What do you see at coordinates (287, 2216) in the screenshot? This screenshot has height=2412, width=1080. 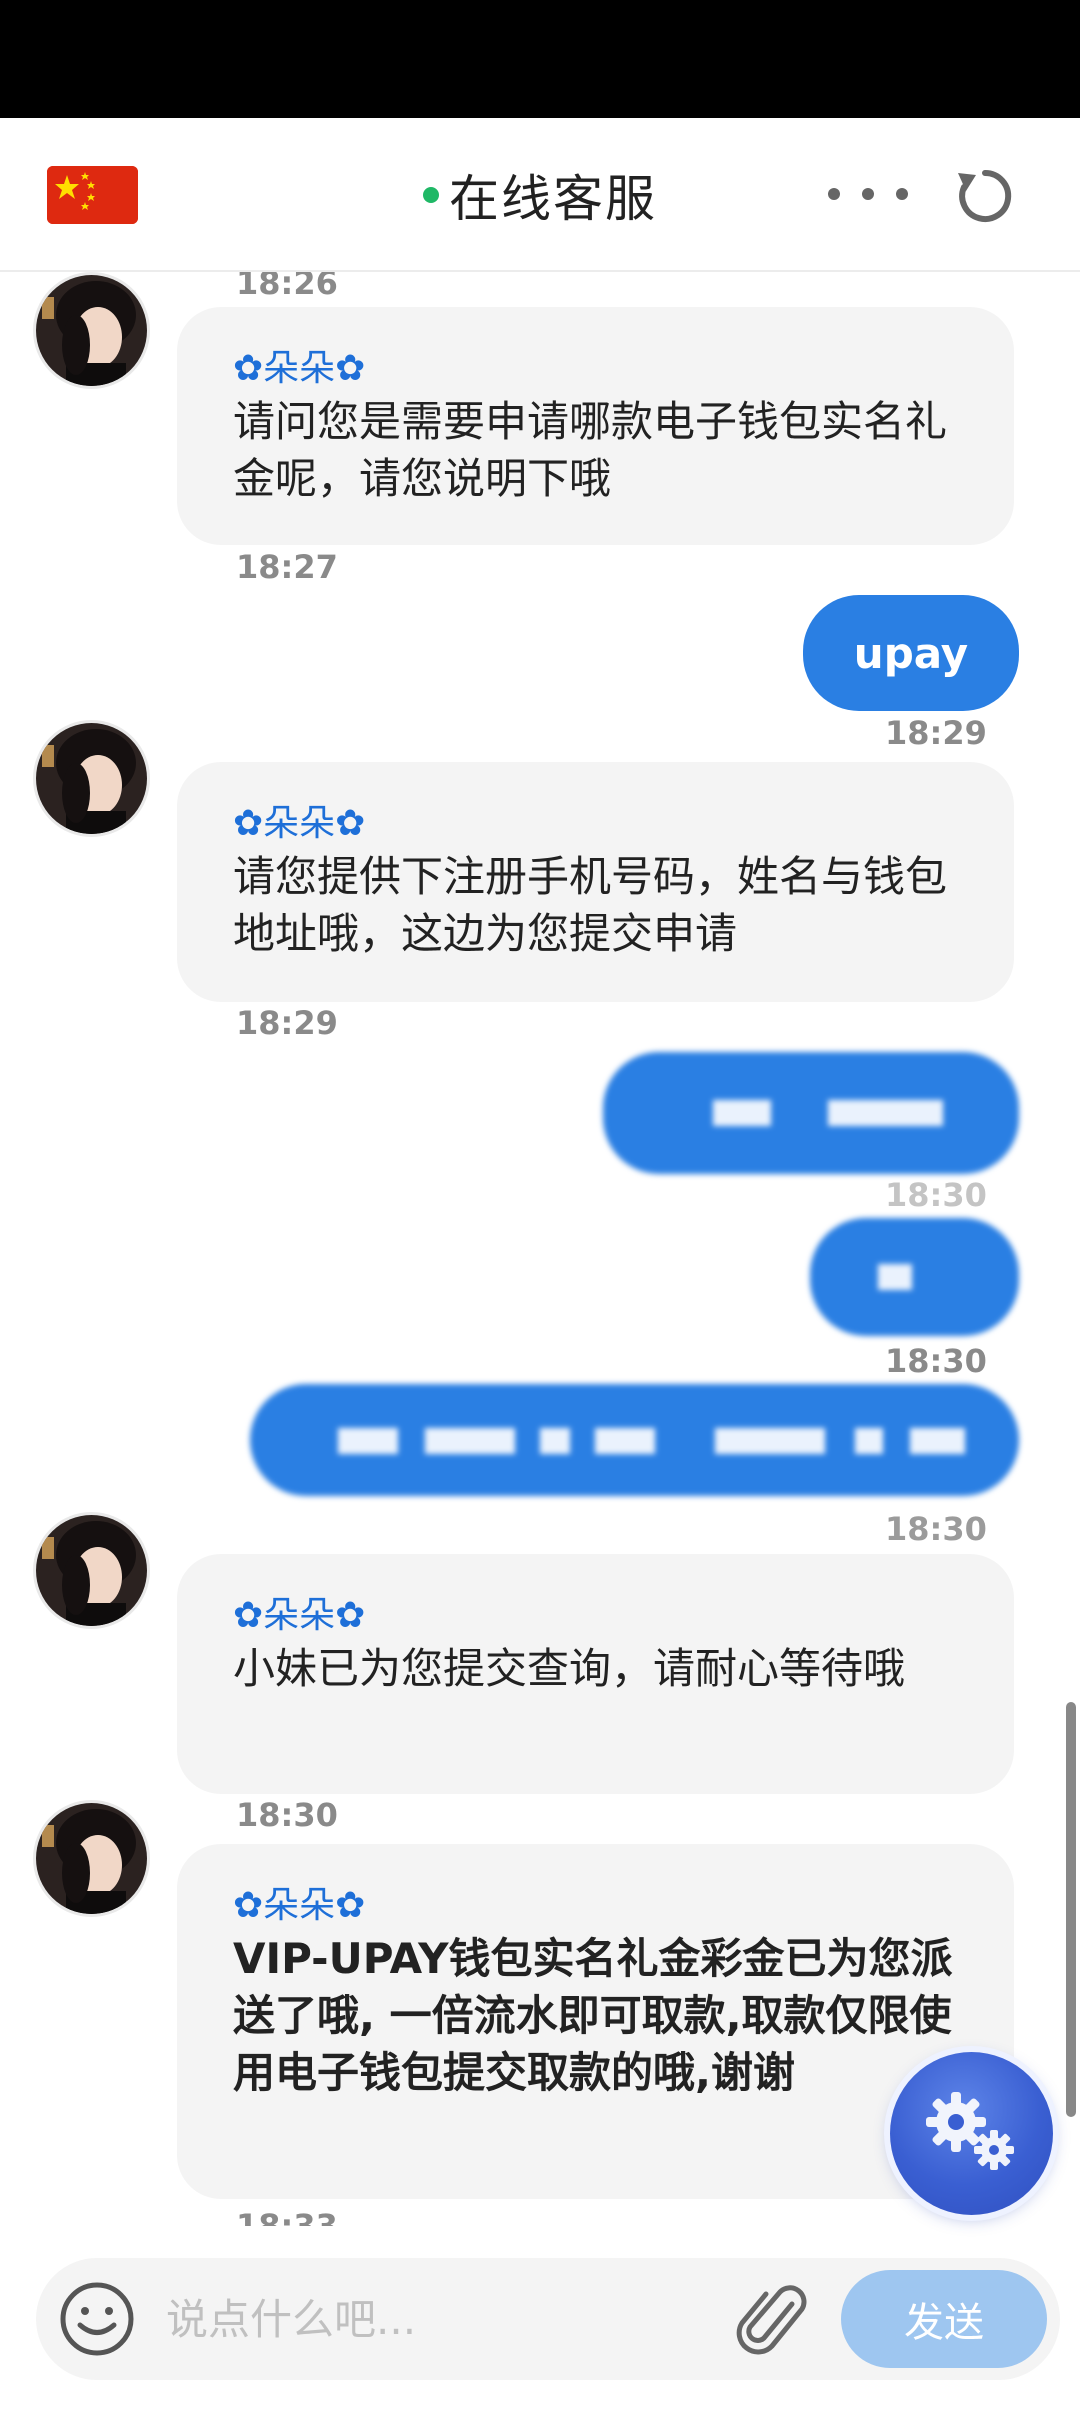 I see `message-time: 18:33` at bounding box center [287, 2216].